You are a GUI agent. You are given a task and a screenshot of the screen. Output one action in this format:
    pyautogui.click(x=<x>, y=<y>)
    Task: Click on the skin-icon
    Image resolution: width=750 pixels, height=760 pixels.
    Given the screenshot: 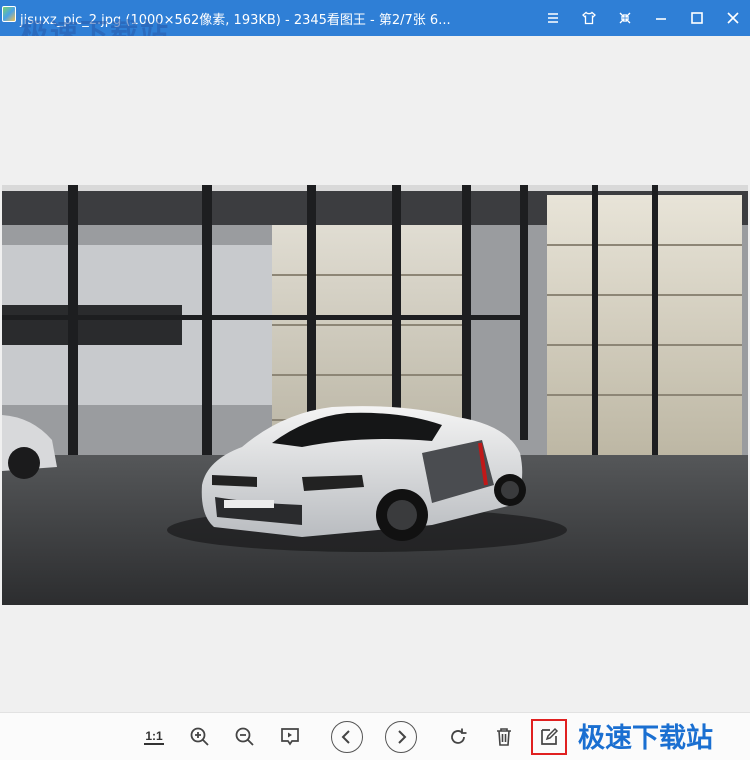 What is the action you would take?
    pyautogui.click(x=589, y=18)
    